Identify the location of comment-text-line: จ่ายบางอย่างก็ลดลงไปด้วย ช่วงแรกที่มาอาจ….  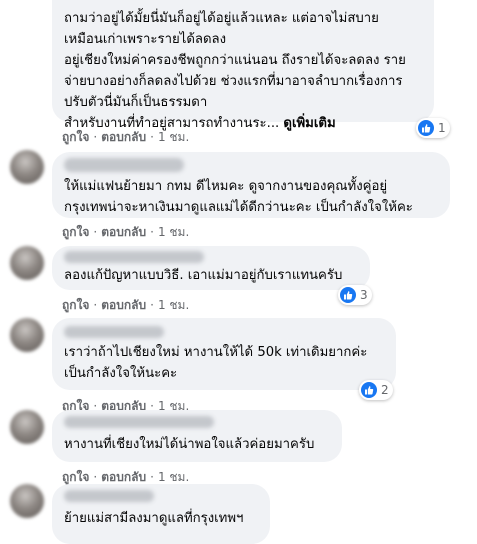
(233, 81).